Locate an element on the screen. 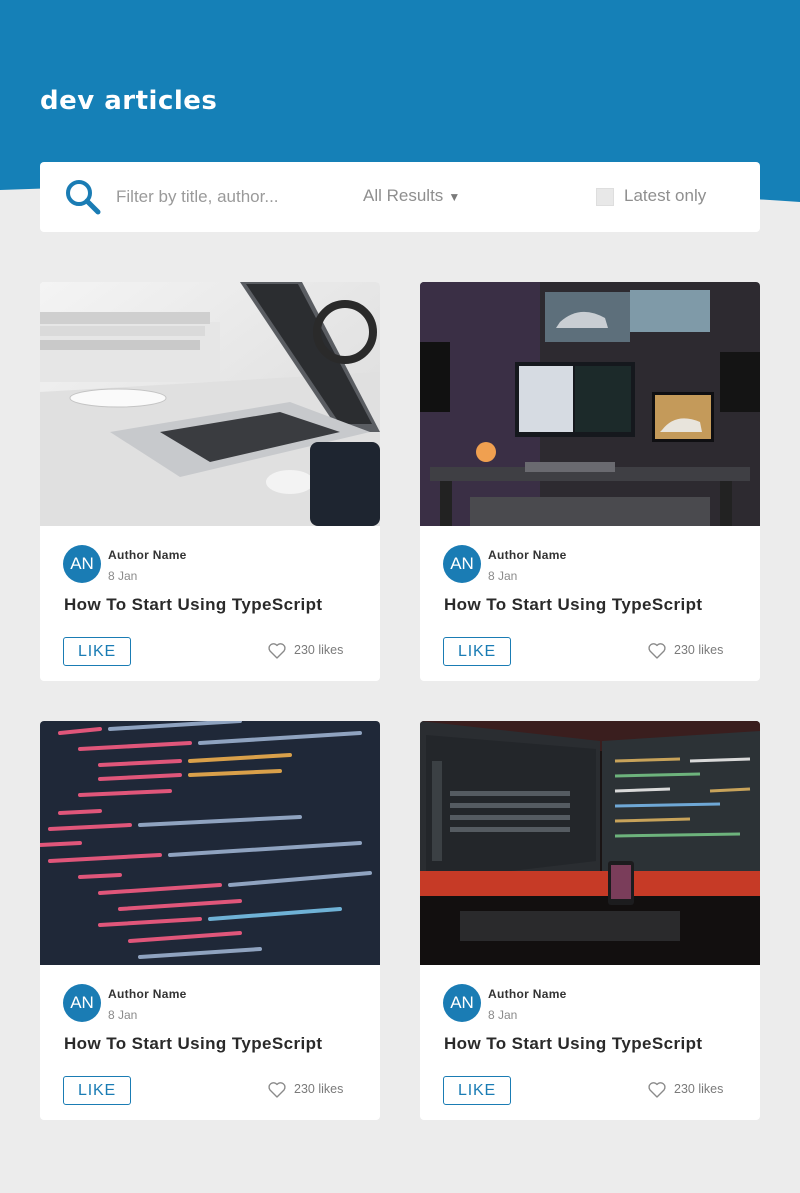  latest-only-checkbox is located at coordinates (605, 197).